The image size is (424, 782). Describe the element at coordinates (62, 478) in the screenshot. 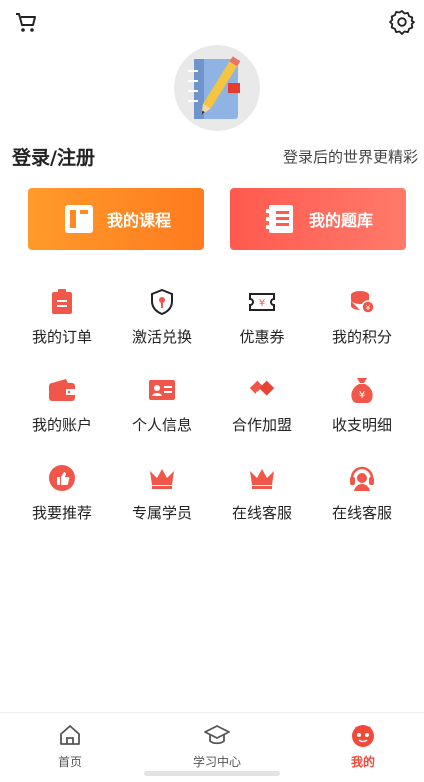

I see `thumbs-up-icon` at that location.